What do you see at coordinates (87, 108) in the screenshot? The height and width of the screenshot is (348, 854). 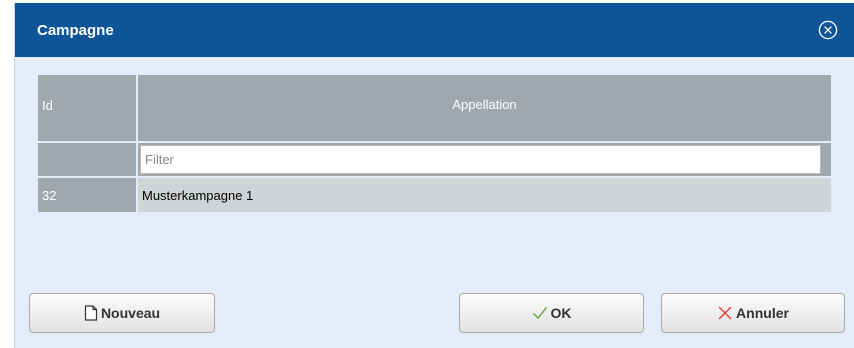 I see `column-header-id: Id` at bounding box center [87, 108].